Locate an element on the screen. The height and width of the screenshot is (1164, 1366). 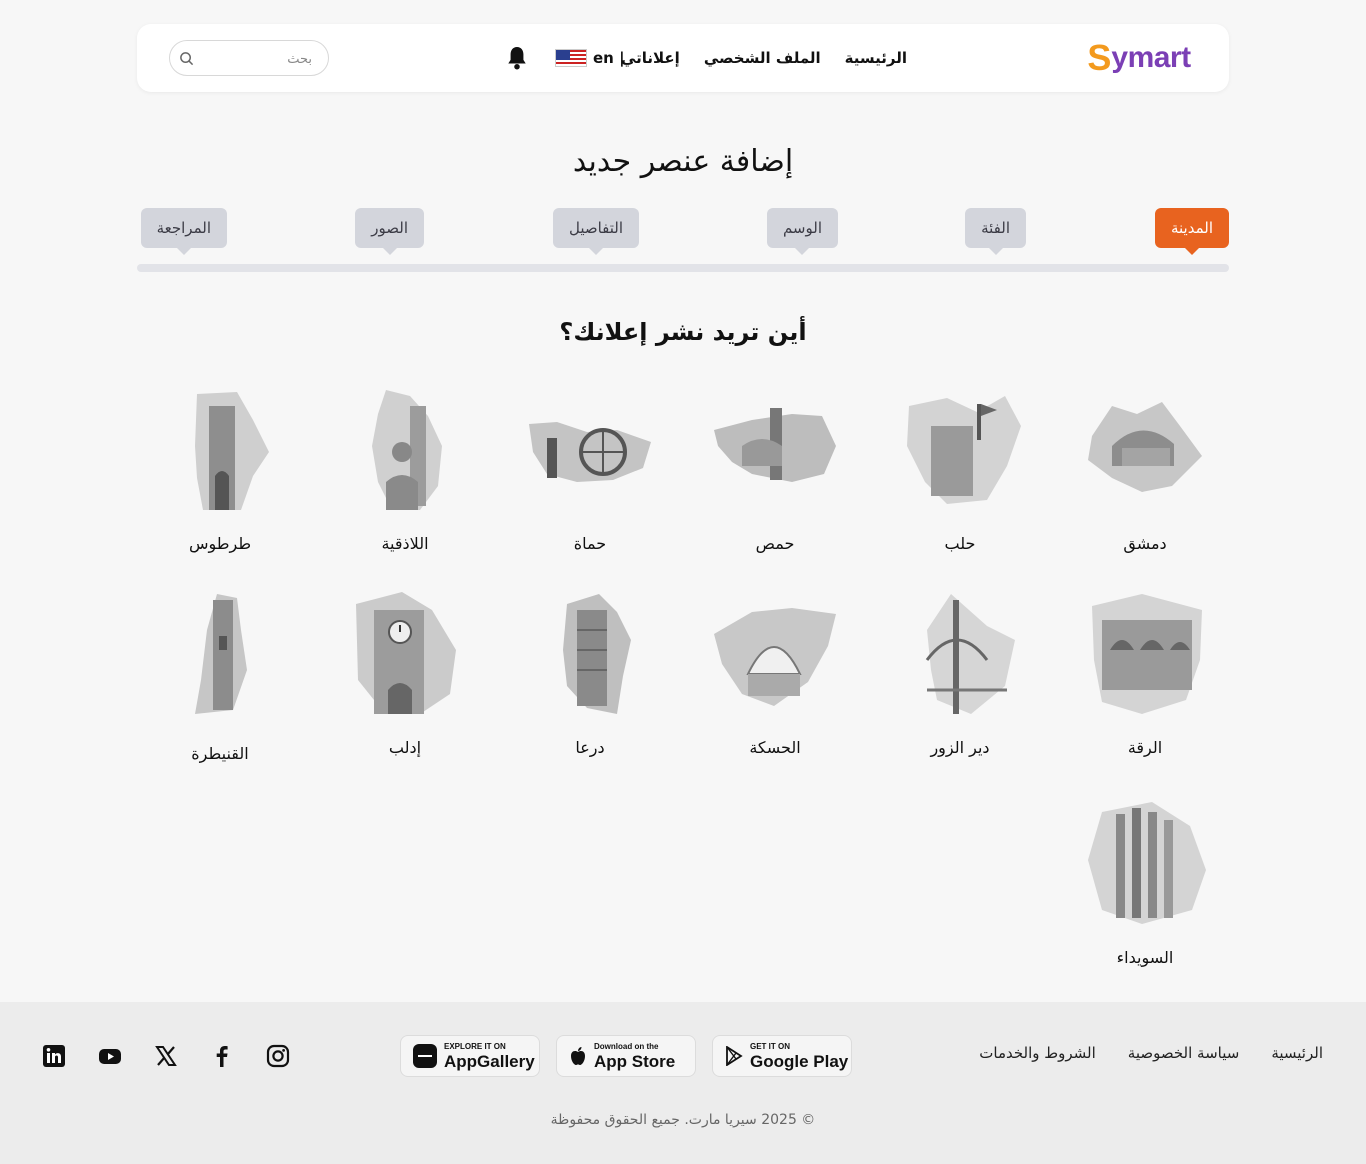
sweida-map-icon is located at coordinates (1147, 863).